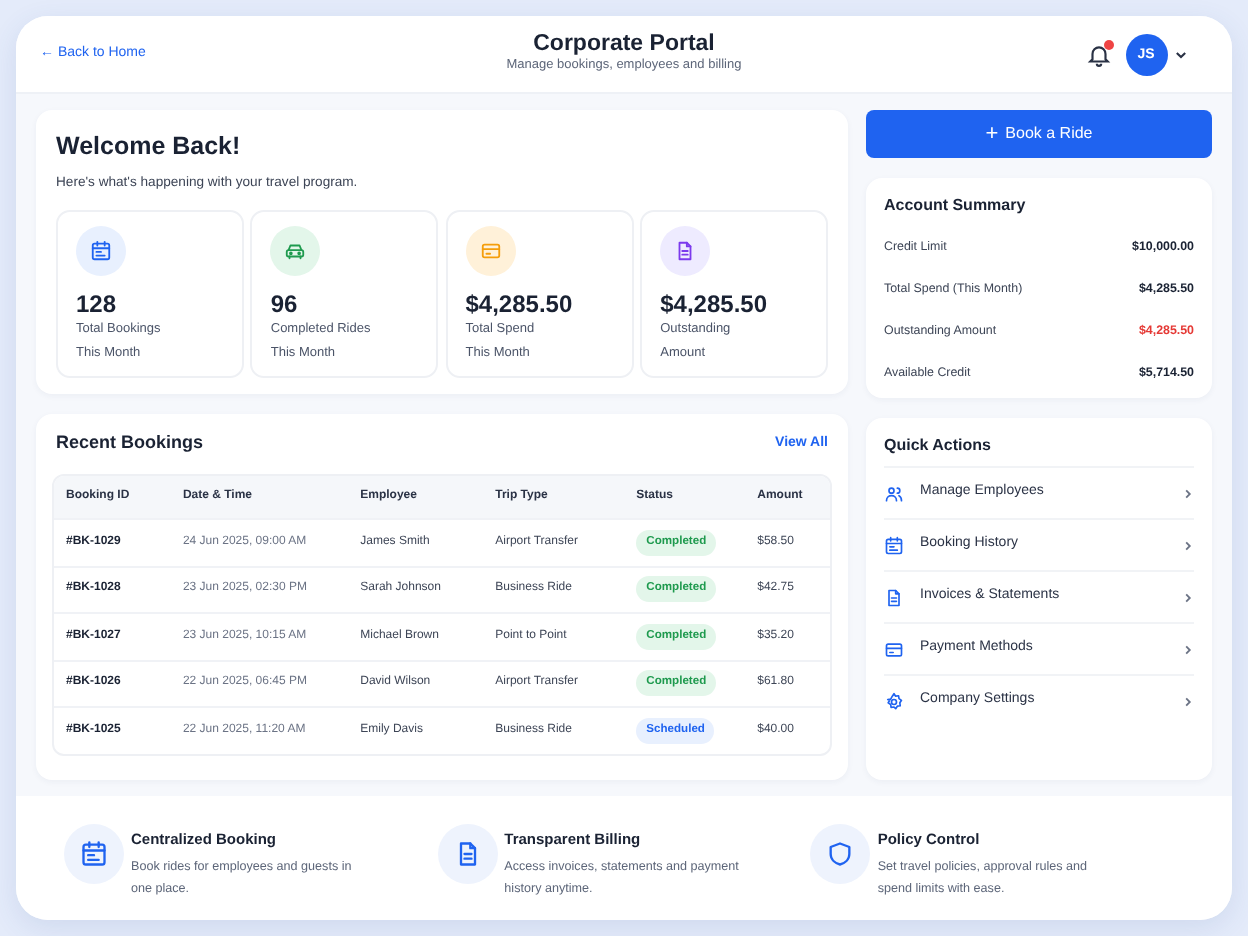 The height and width of the screenshot is (936, 1248). What do you see at coordinates (130, 443) in the screenshot?
I see `section-title: Recent Bookings` at bounding box center [130, 443].